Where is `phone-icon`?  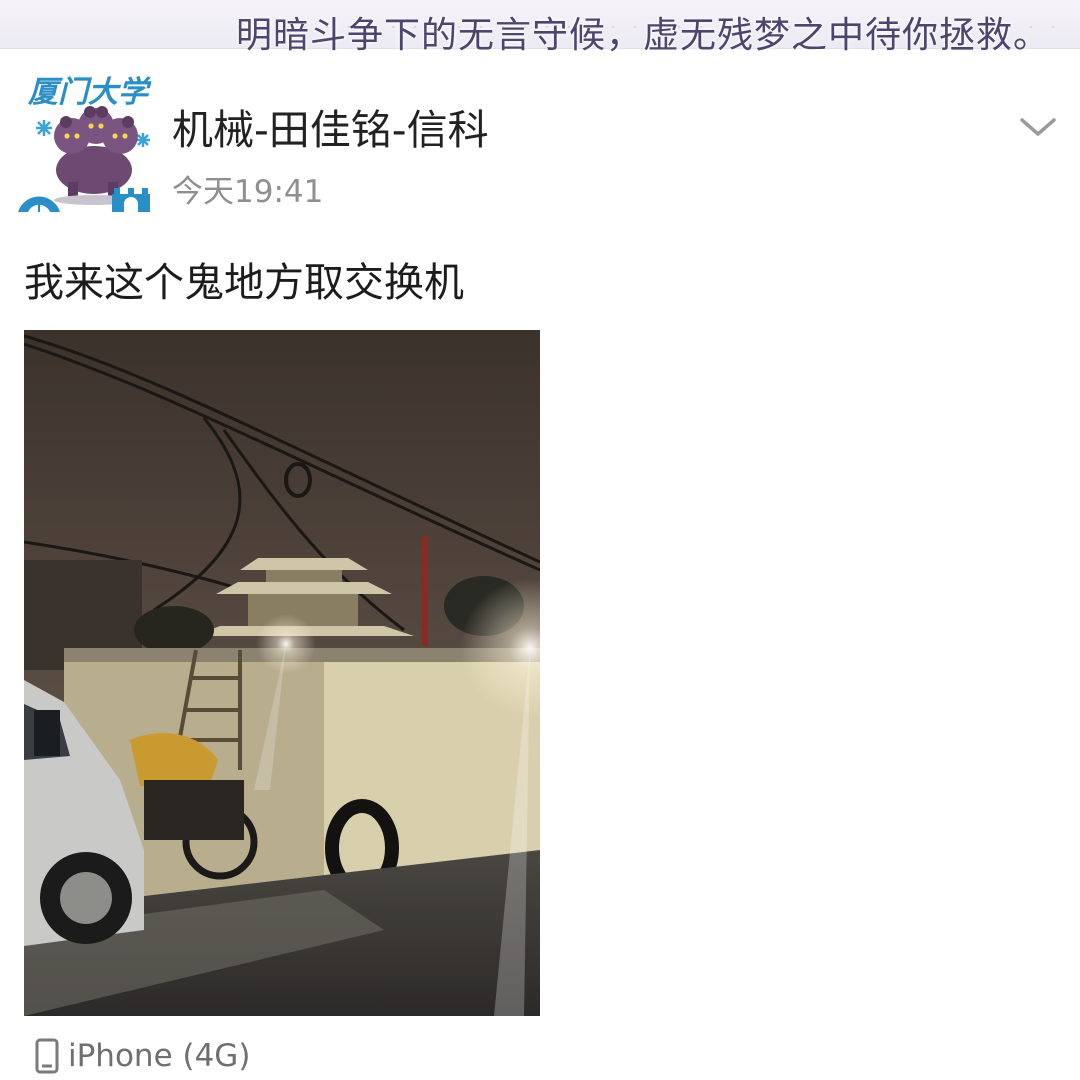 phone-icon is located at coordinates (47, 1056).